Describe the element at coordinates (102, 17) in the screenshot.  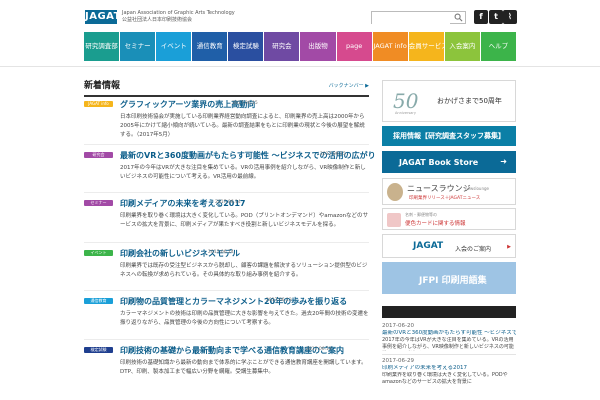
I see `jagat-logo: JAGAT` at that location.